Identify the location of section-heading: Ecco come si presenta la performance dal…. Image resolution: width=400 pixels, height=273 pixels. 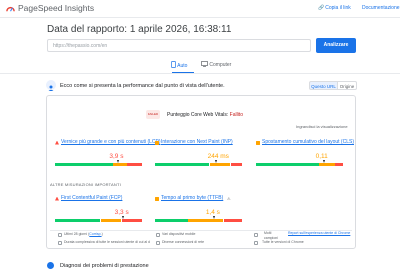
(142, 86).